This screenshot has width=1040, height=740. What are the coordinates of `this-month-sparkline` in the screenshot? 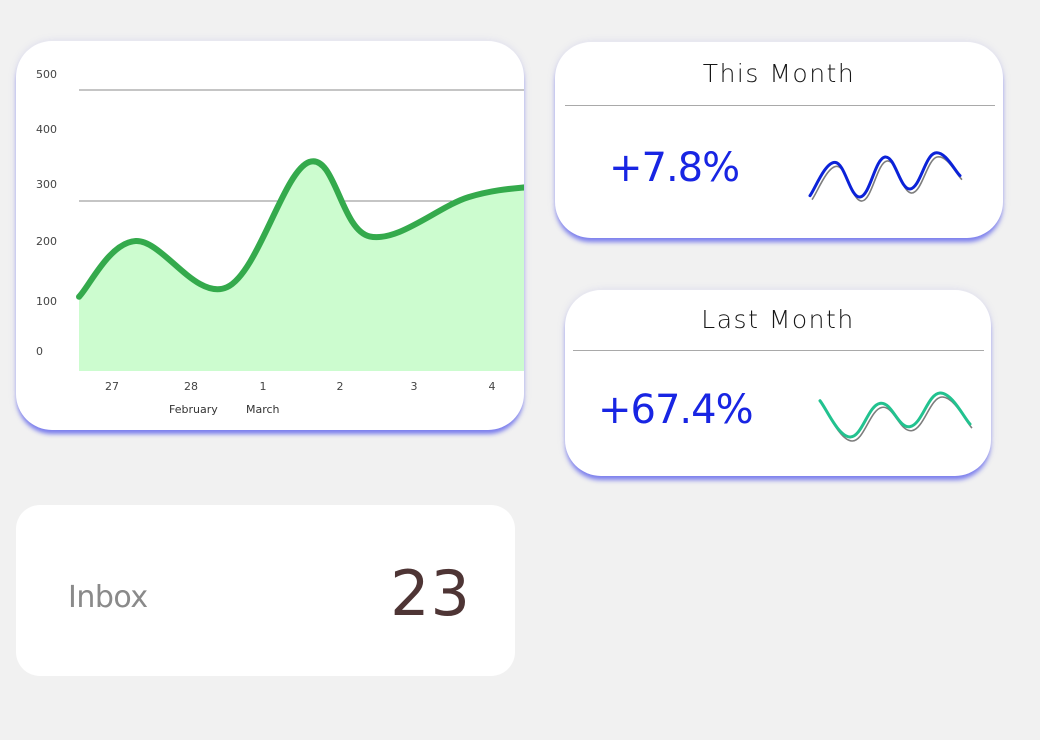 It's located at (885, 176).